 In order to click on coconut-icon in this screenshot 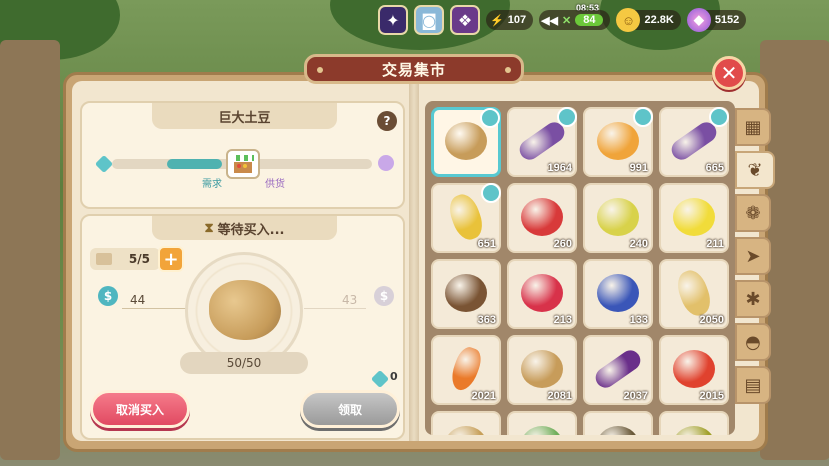, I will do `click(466, 292)`.